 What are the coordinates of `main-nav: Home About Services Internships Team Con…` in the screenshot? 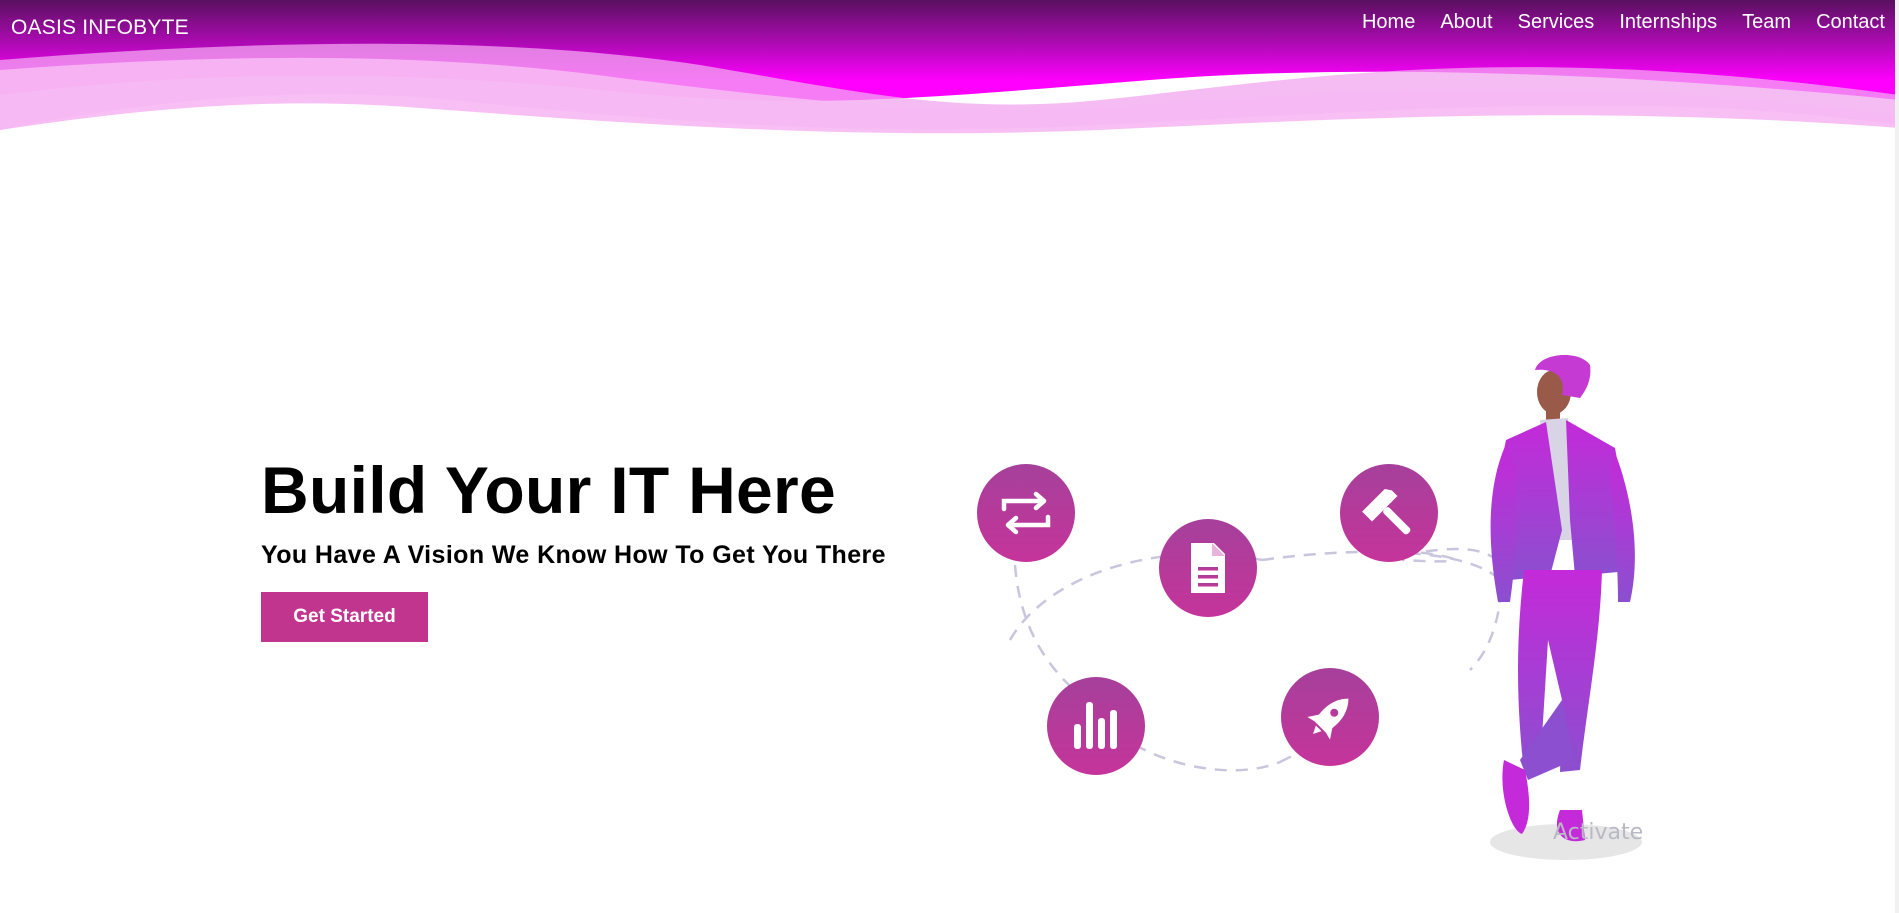 It's located at (1630, 22).